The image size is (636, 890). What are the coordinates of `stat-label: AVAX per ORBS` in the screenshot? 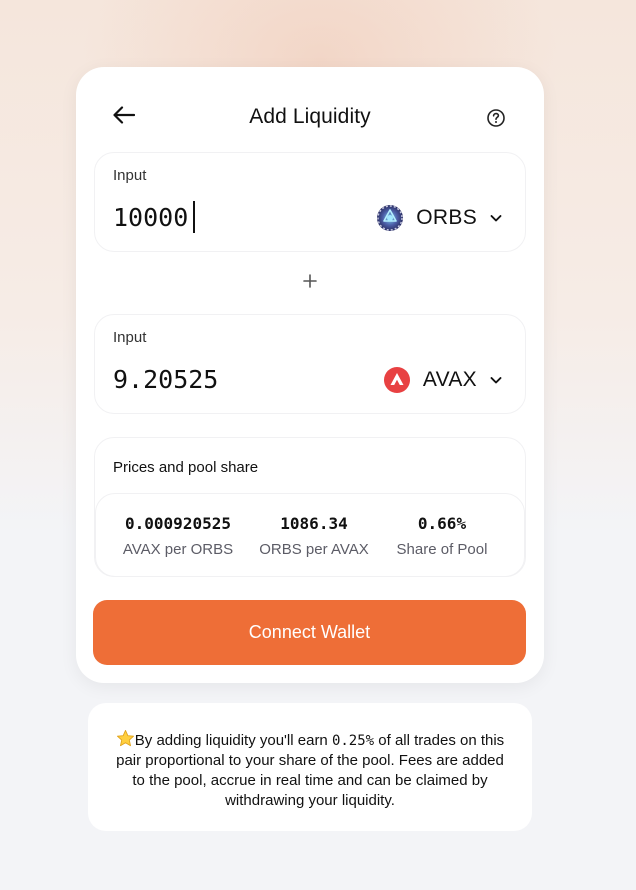 It's located at (178, 549).